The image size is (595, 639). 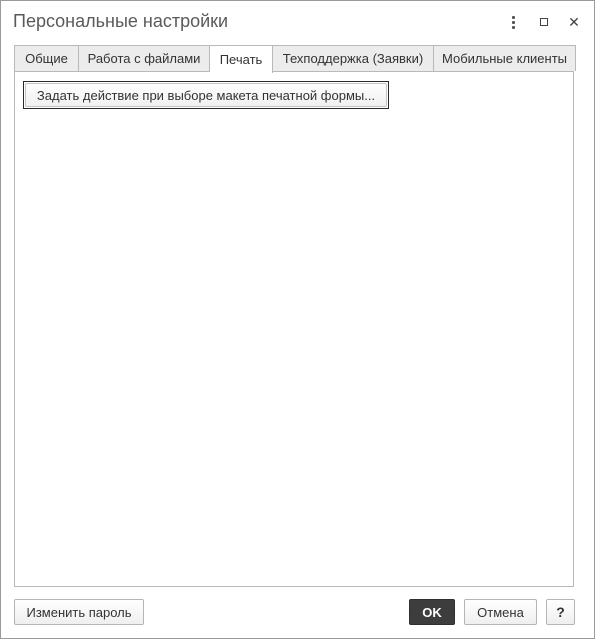 I want to click on tab-mobile-clients: Мобильные клиенты, so click(x=505, y=58).